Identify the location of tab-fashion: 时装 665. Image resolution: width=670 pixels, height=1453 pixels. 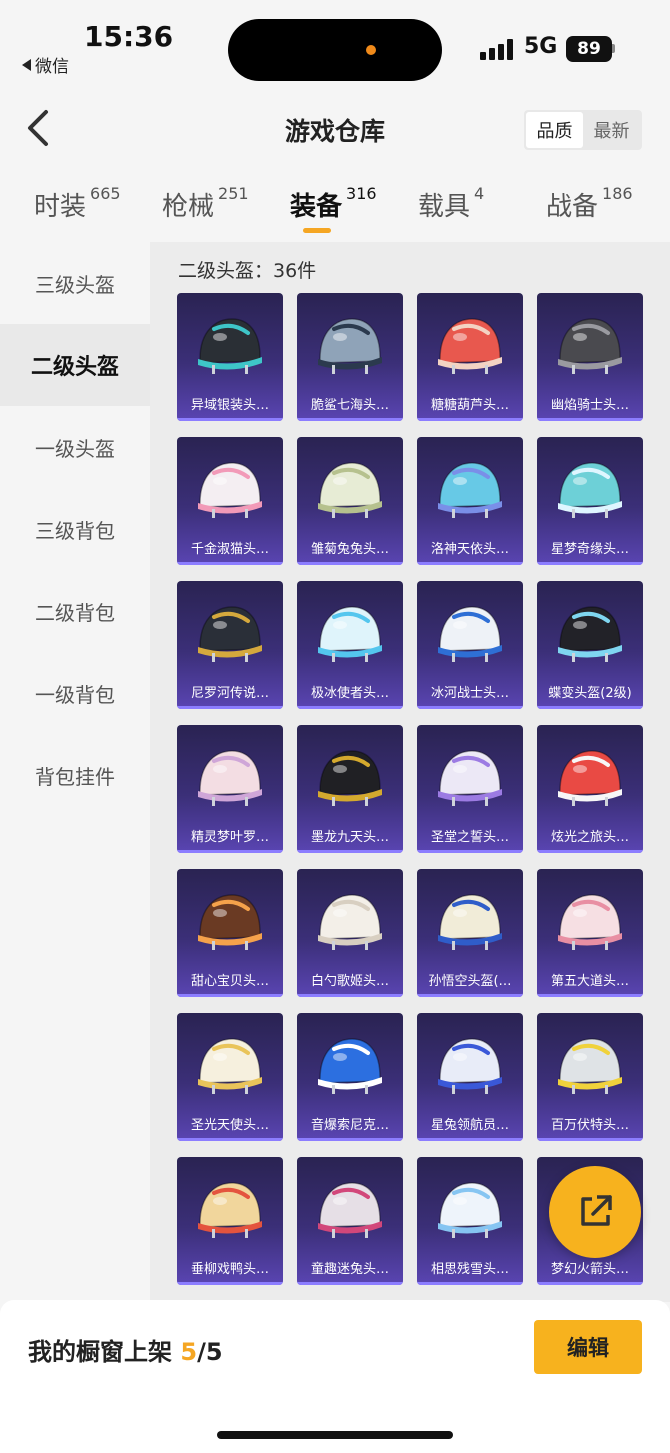
(77, 203).